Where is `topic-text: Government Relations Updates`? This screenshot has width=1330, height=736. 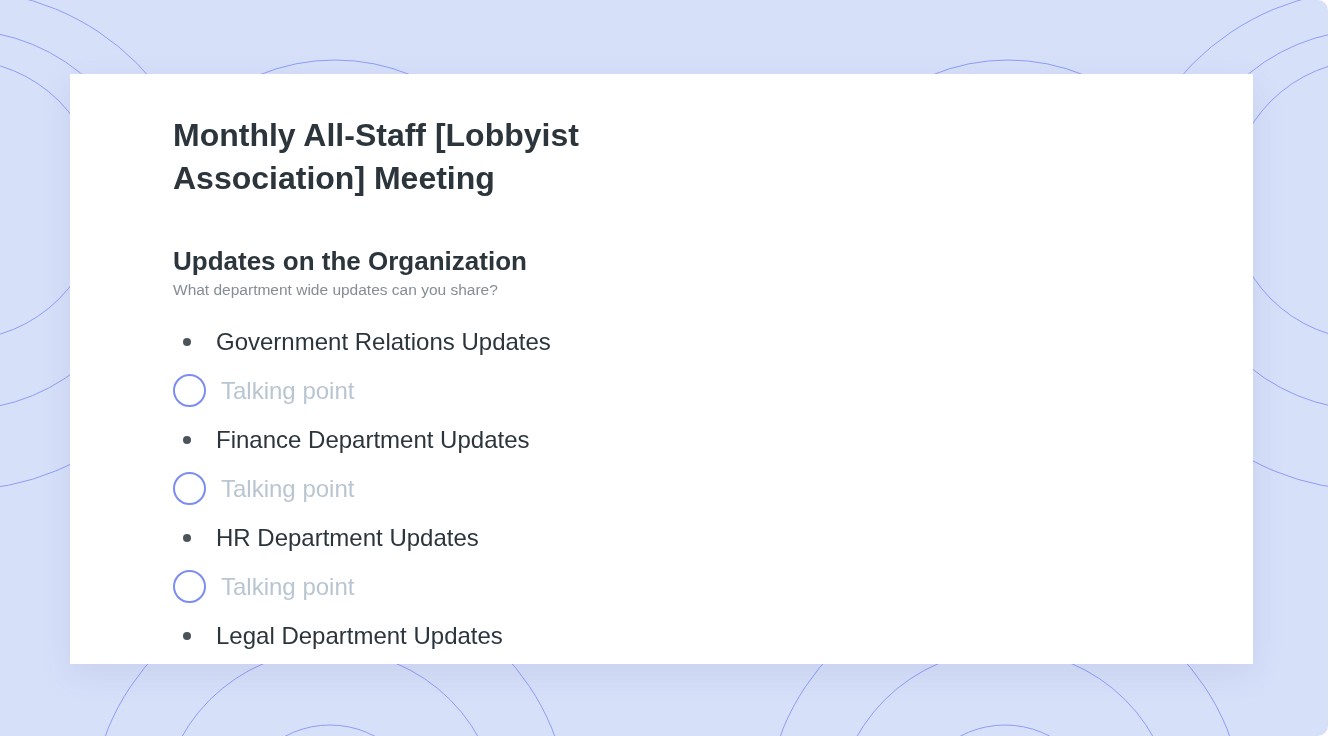
topic-text: Government Relations Updates is located at coordinates (383, 341).